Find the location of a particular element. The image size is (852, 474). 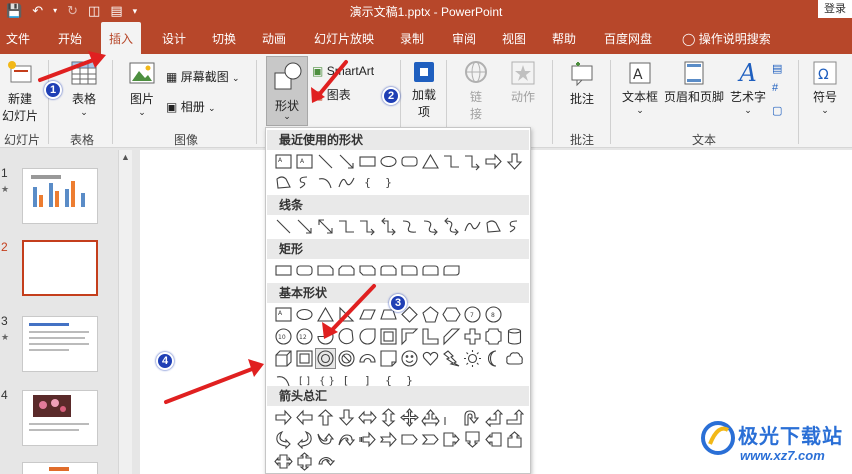

tab-baidu-netdisk: 百度网盘 is located at coordinates (628, 38).